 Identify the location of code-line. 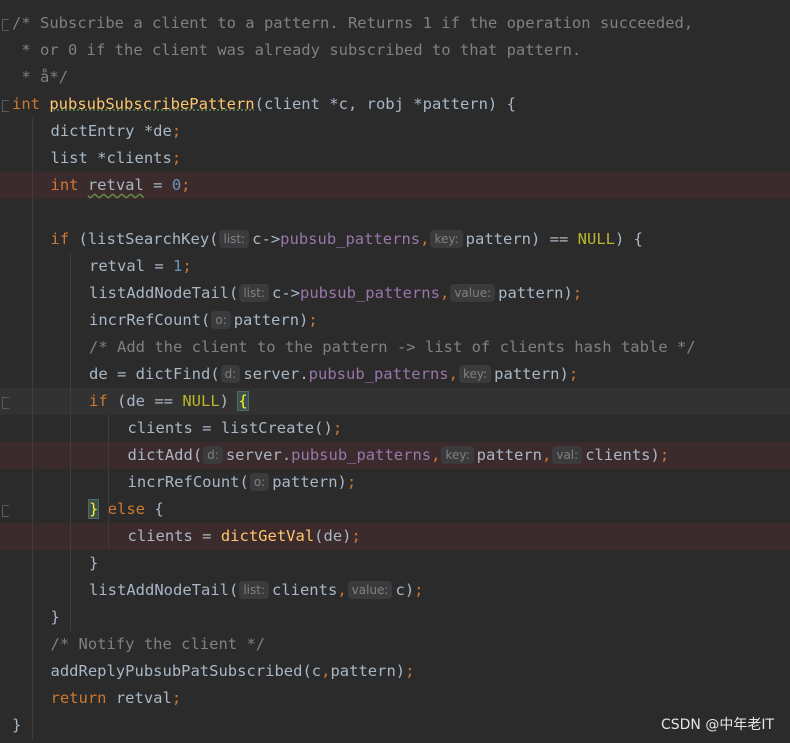
(395, 212).